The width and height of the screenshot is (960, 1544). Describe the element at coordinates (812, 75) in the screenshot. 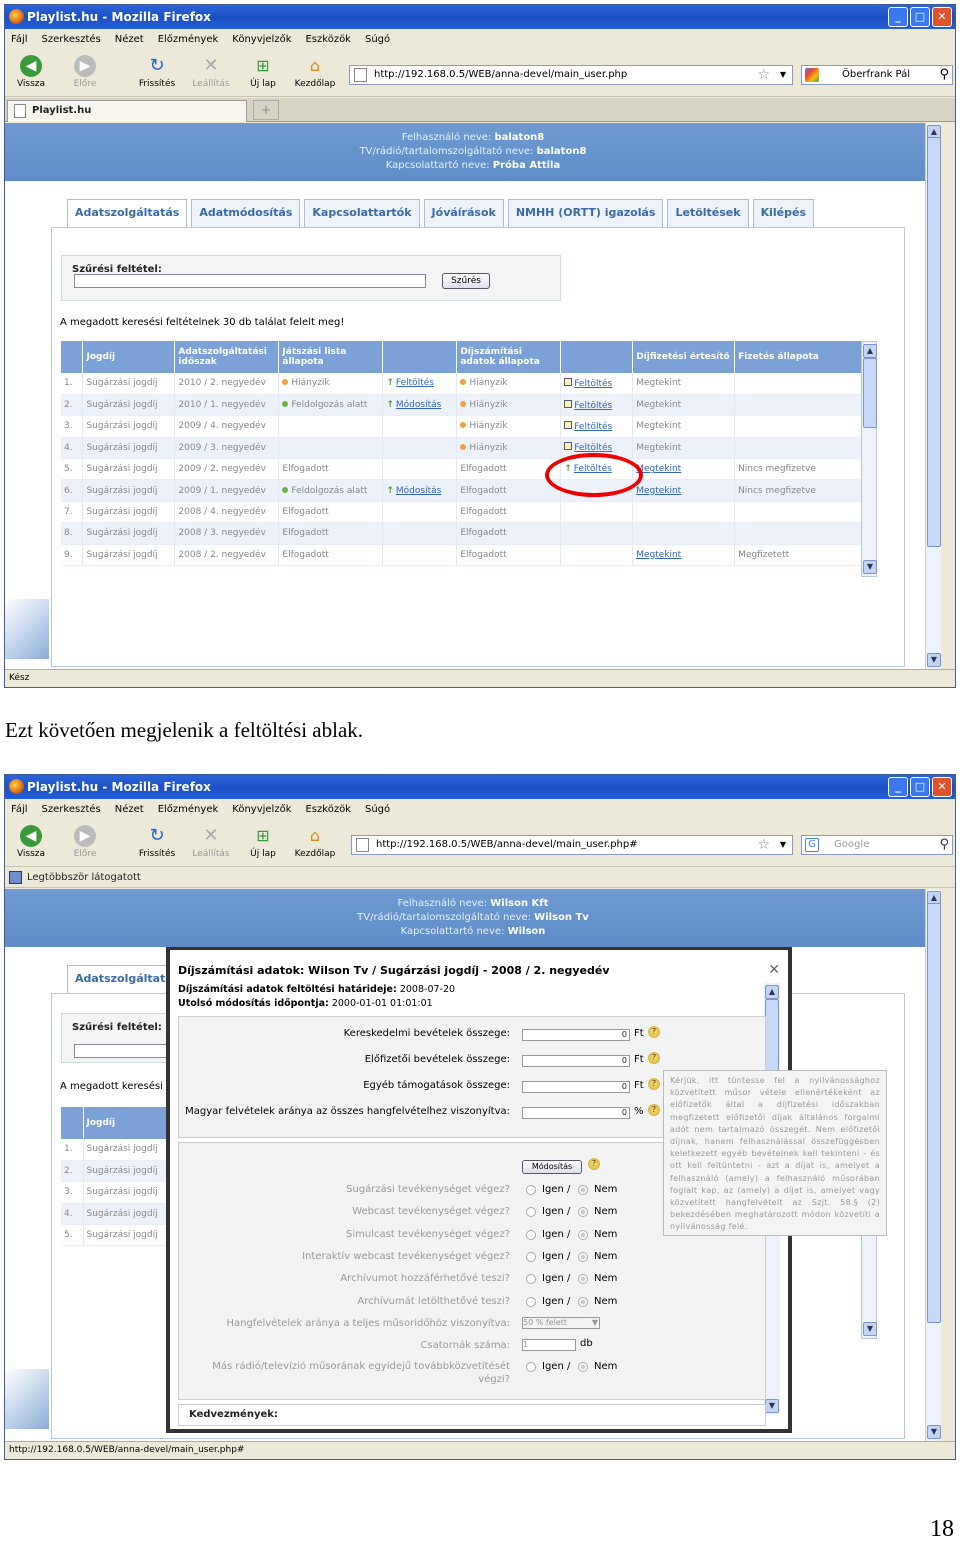

I see `search-engine-icon` at that location.